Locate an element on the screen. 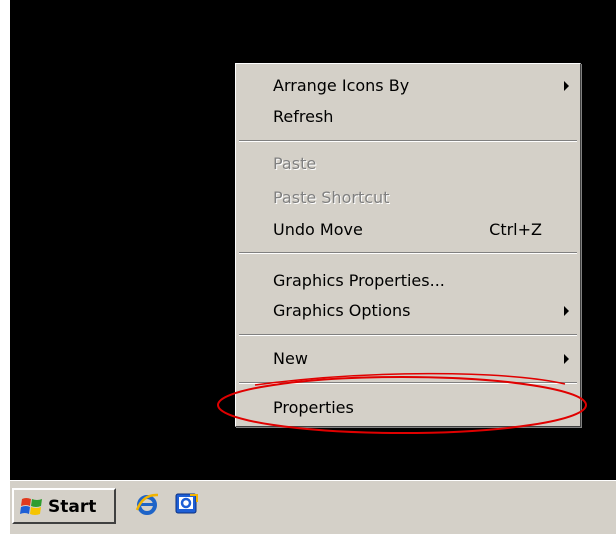 This screenshot has height=534, width=616. menu-item-label: Undo Move is located at coordinates (318, 229).